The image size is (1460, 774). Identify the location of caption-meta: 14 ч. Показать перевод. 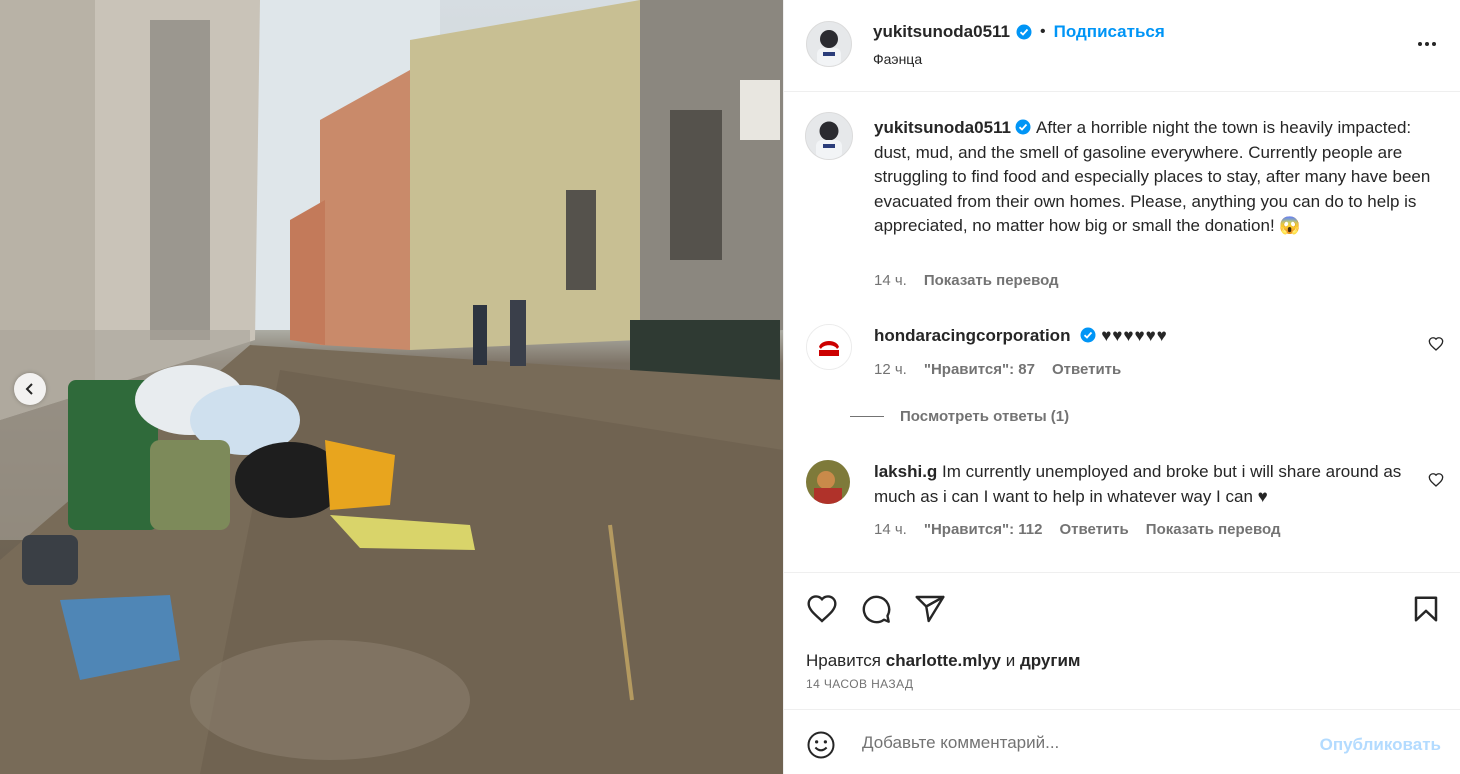
(966, 280).